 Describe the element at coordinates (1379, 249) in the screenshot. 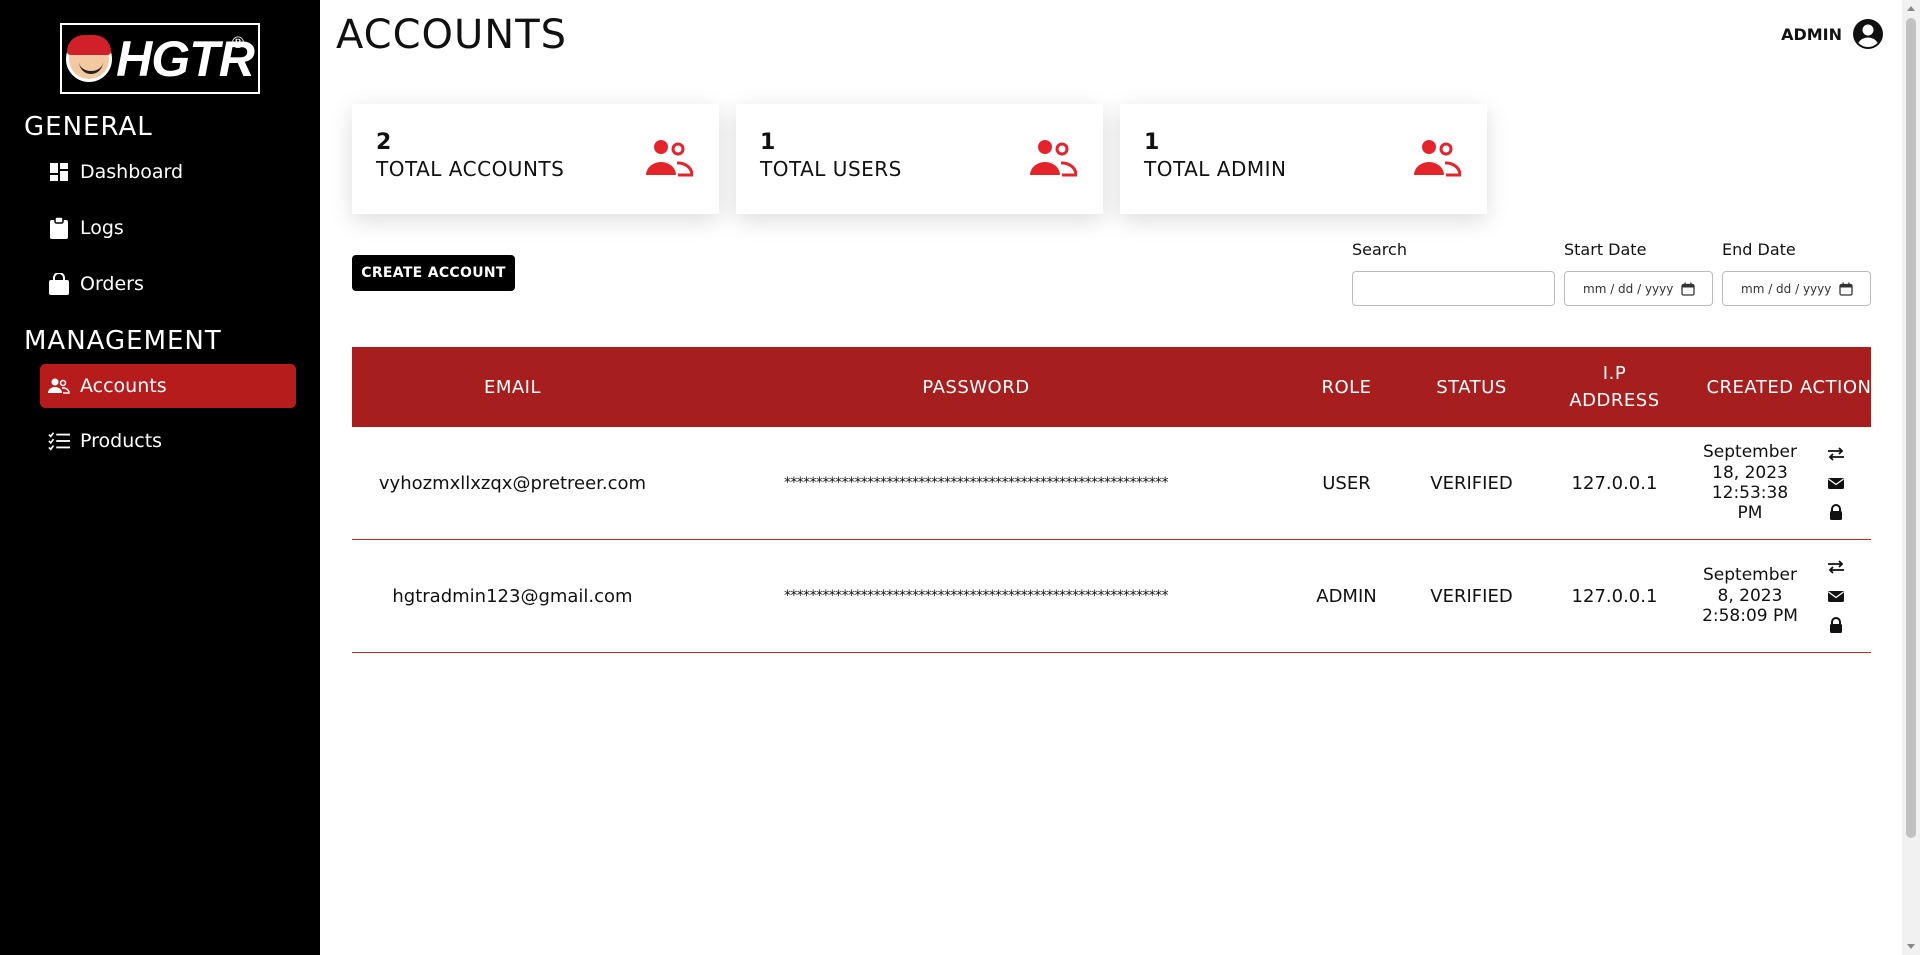

I see `search-label: Search` at that location.